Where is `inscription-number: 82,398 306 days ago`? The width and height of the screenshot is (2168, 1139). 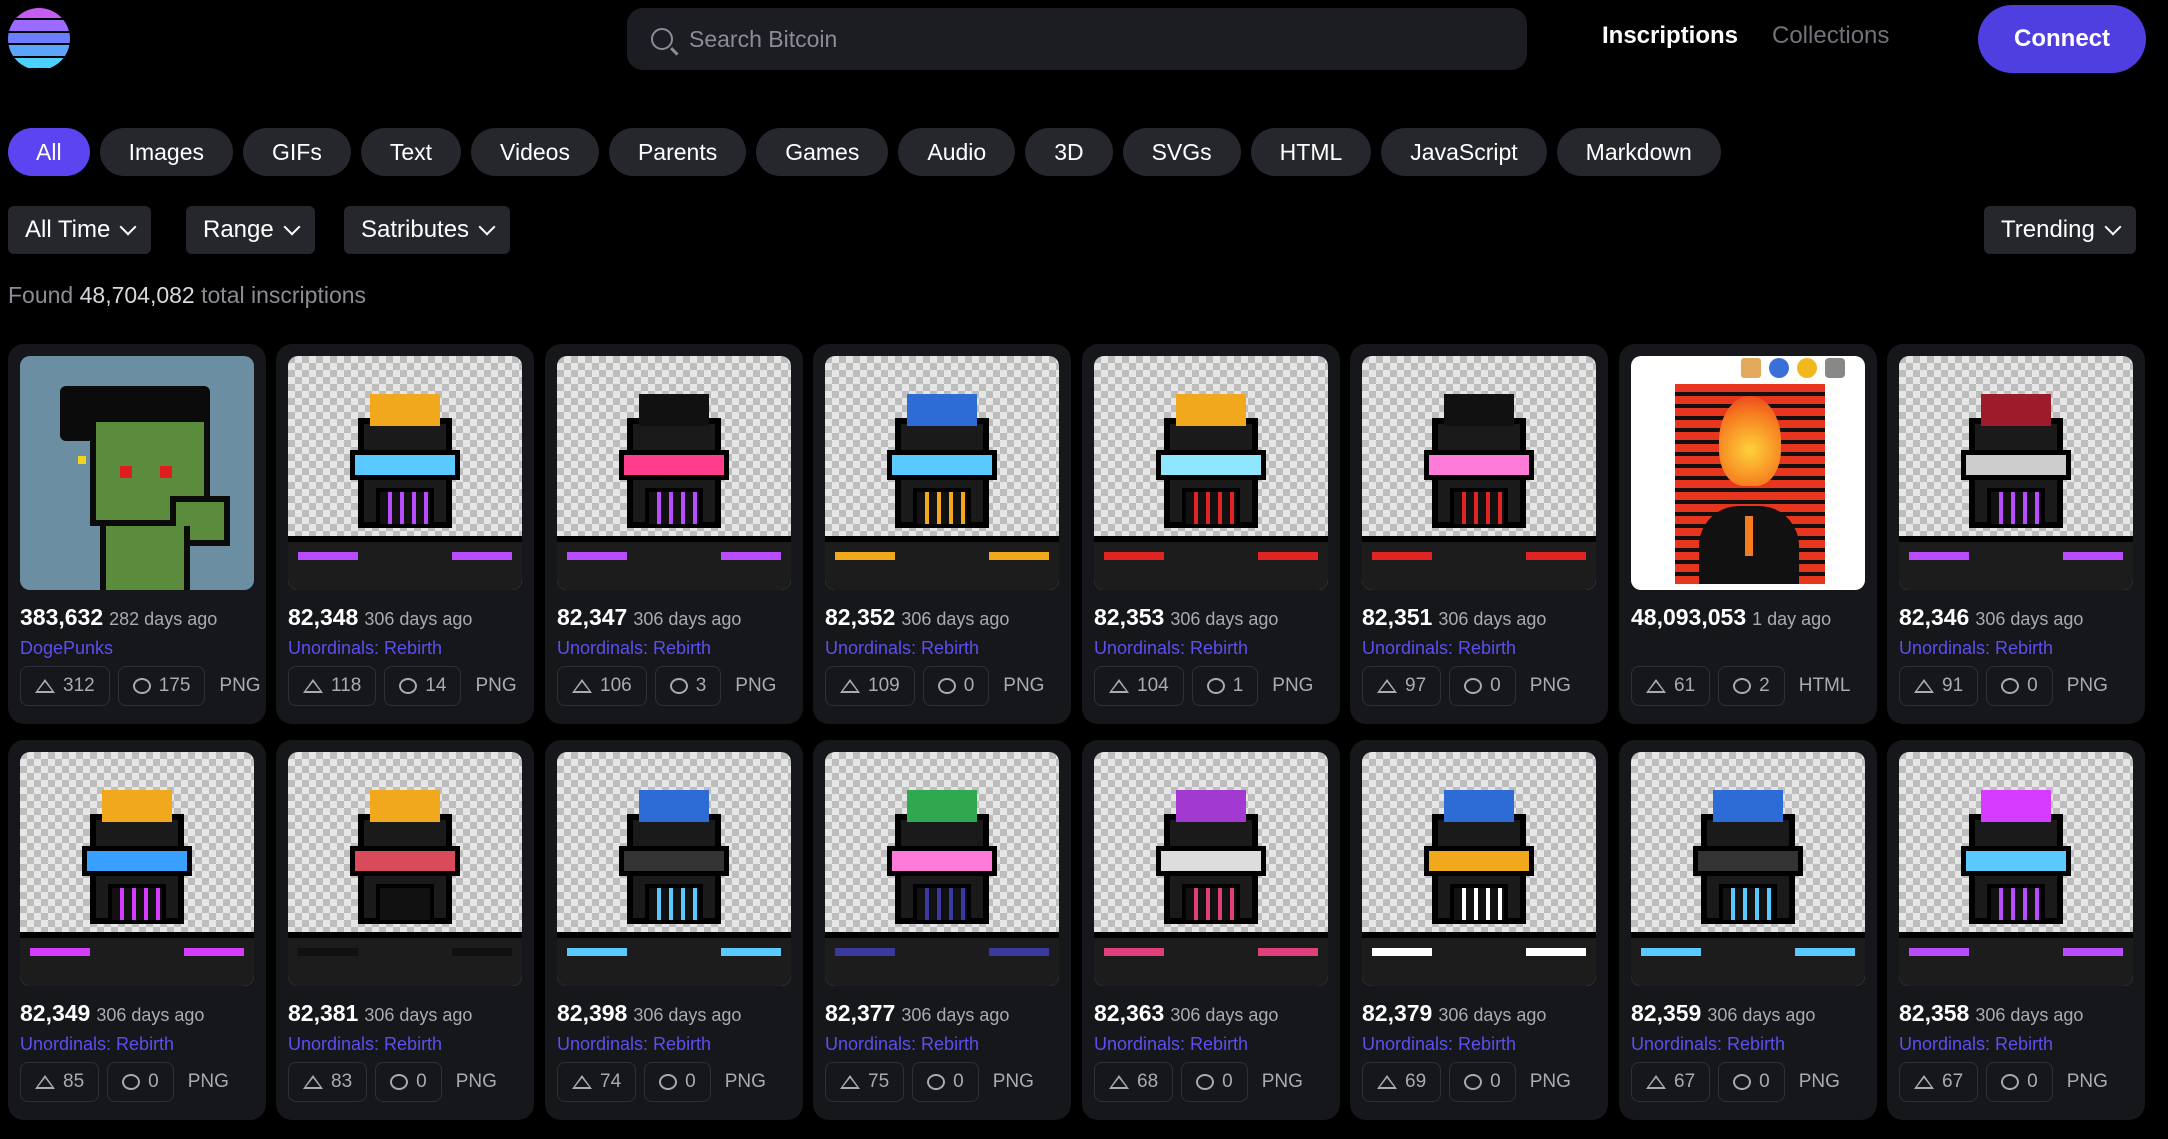
inscription-number: 82,398 306 days ago is located at coordinates (649, 1013).